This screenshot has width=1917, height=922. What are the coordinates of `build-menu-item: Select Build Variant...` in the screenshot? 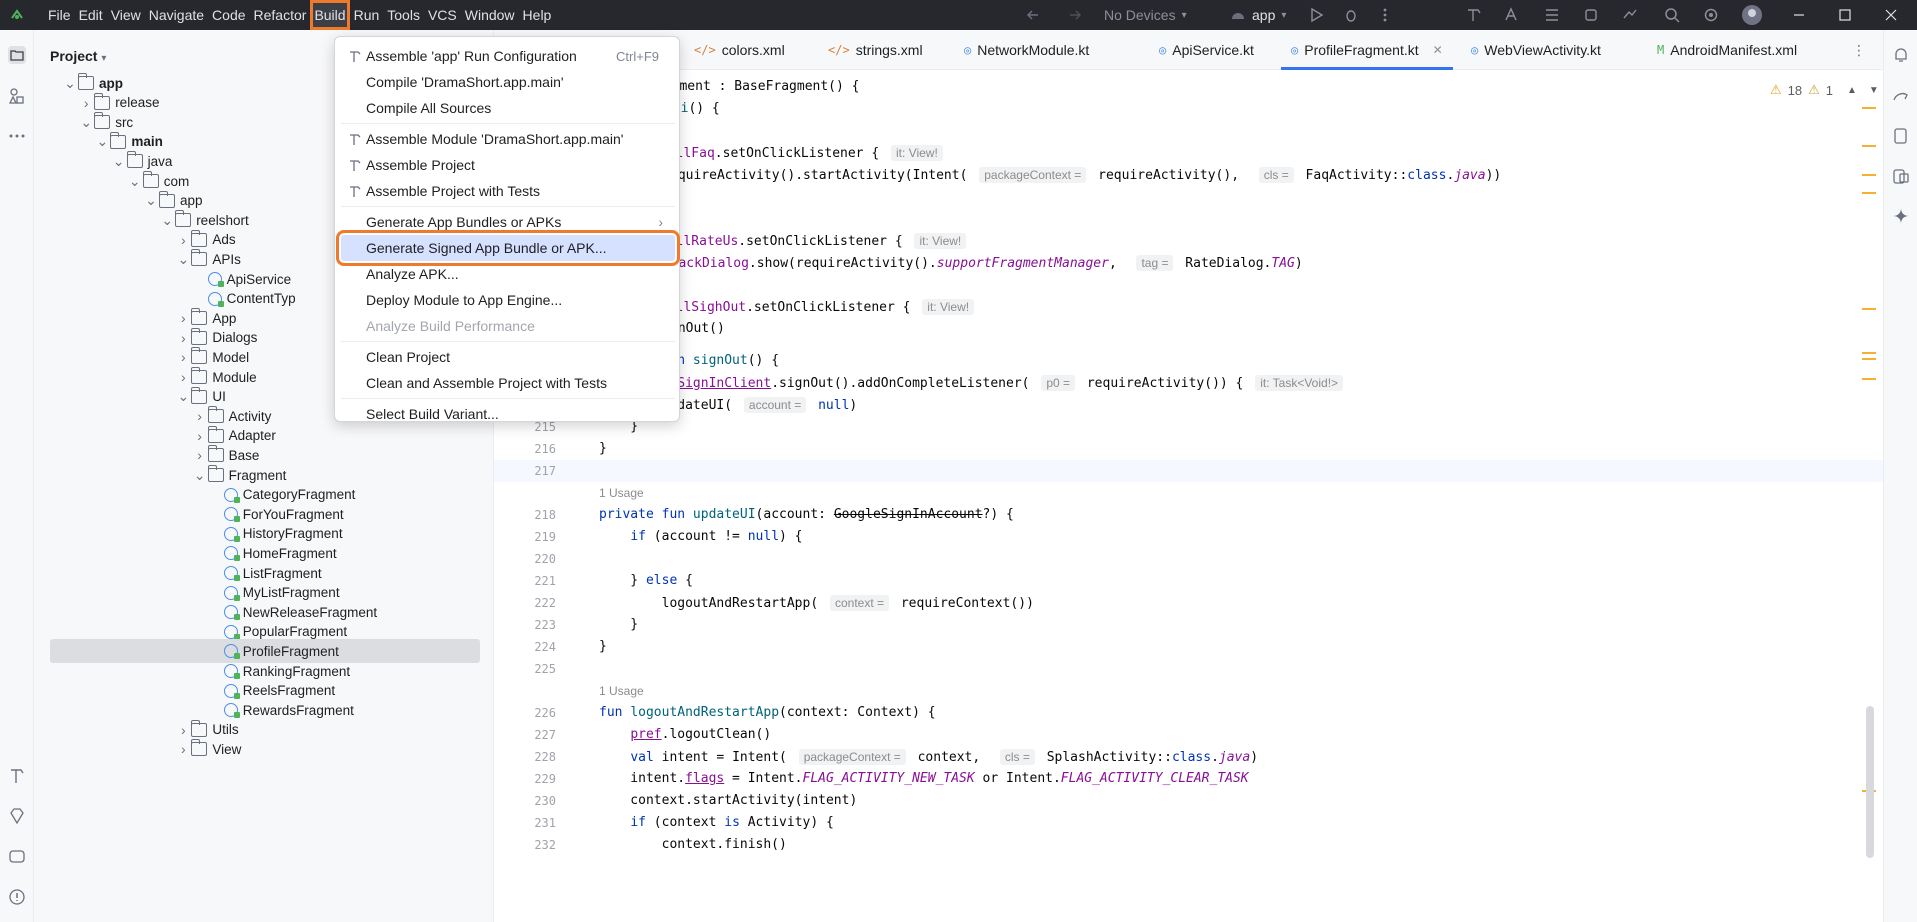 It's located at (508, 414).